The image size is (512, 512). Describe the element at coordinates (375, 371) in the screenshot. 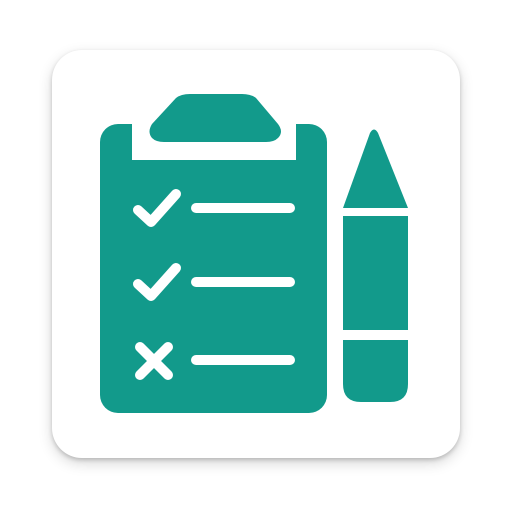

I see `pencil-end` at that location.